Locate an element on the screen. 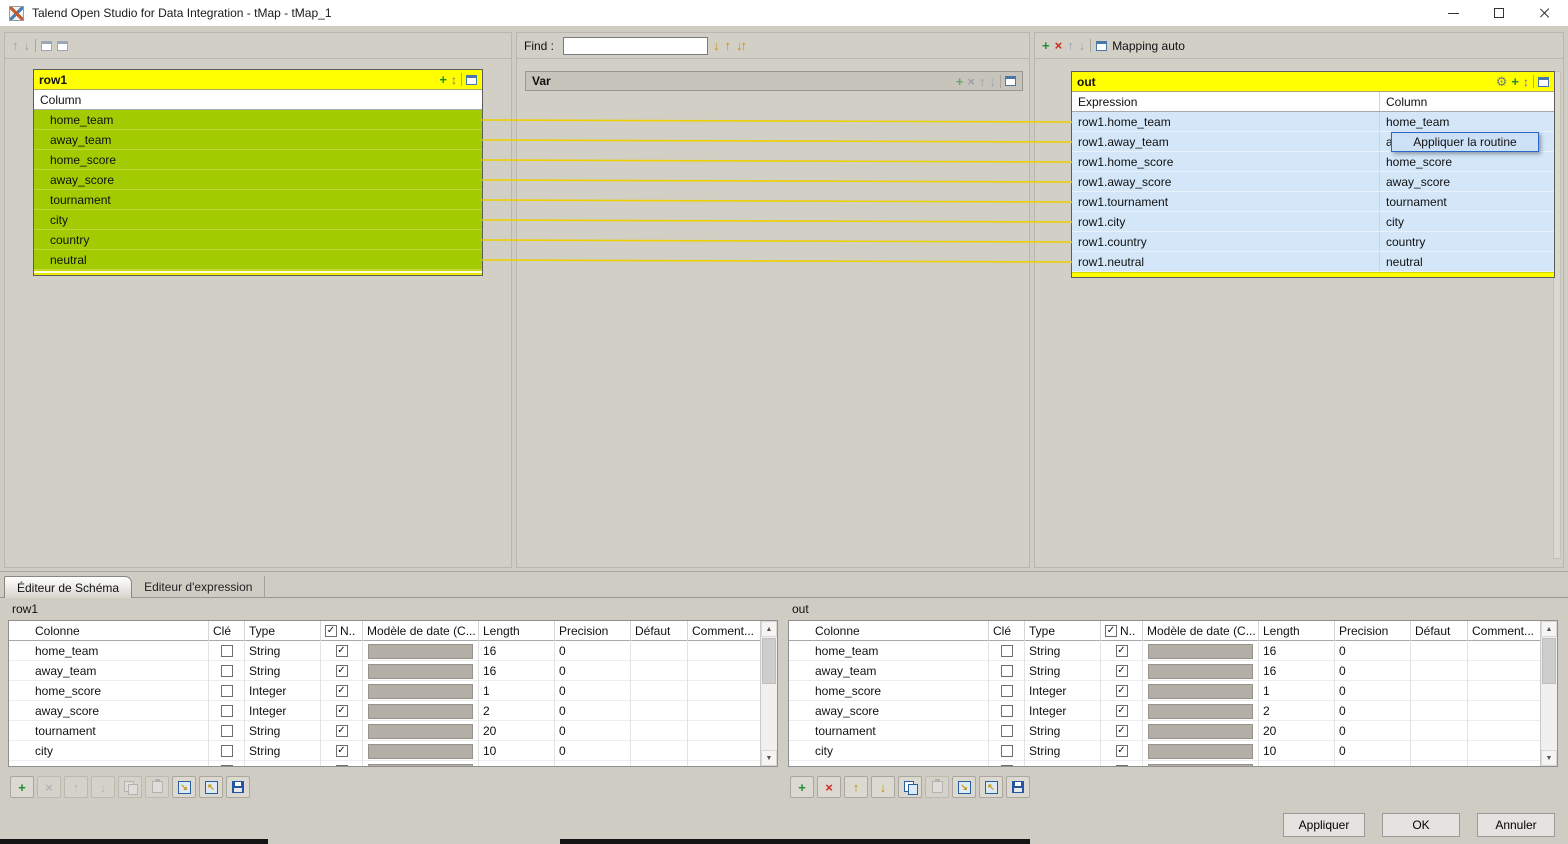 The image size is (1568, 844). detach-view-icon is located at coordinates (1102, 45).